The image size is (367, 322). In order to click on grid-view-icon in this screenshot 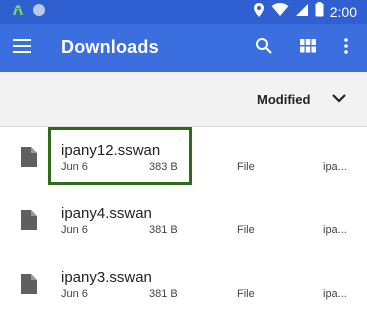, I will do `click(308, 48)`.